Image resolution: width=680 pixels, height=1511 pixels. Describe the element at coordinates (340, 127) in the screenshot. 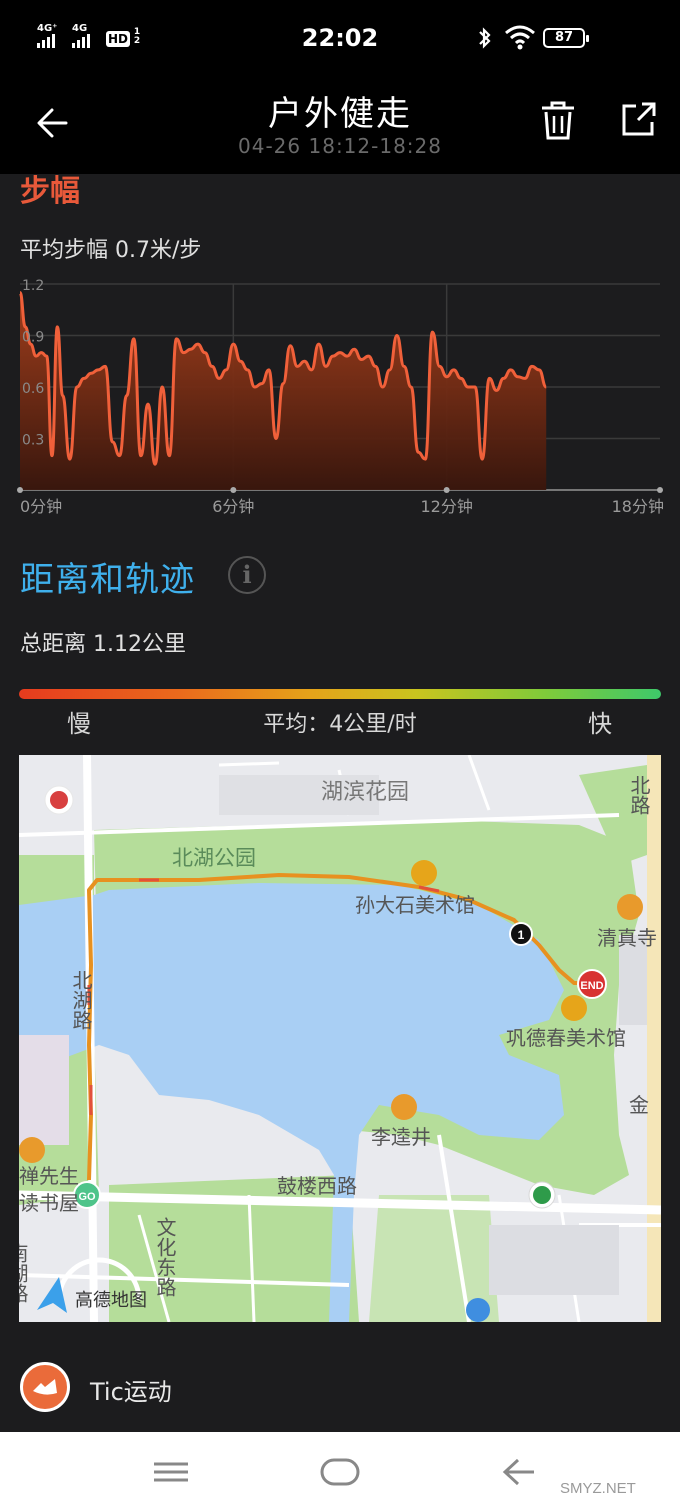

I see `app-header: 户外健走 04-26 18:12-18:28` at that location.